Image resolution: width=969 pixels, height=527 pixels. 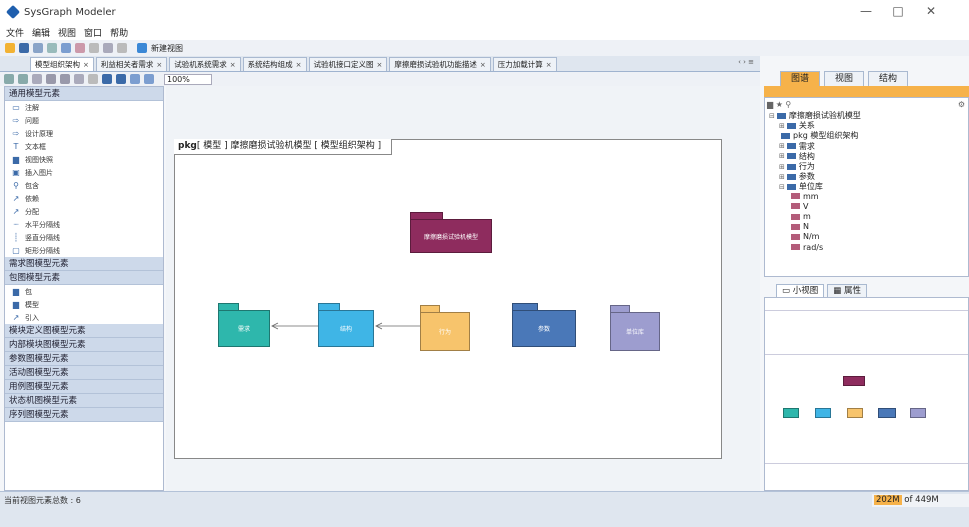 I want to click on right-panel-header, so click(x=866, y=91).